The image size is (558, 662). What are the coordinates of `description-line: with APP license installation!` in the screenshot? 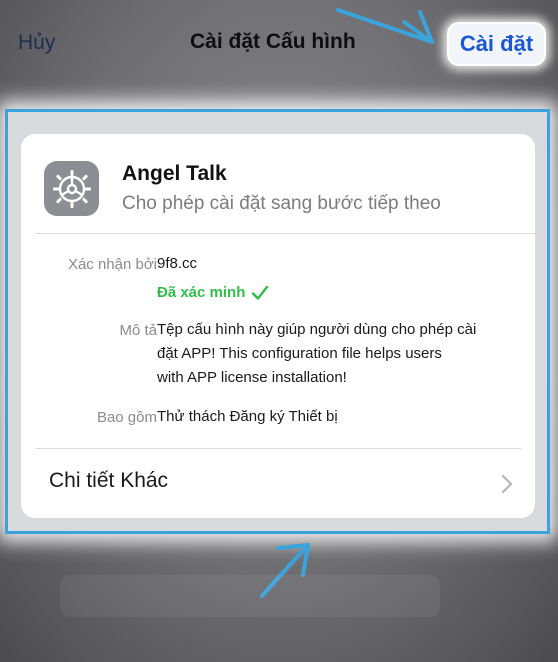 It's located at (252, 377).